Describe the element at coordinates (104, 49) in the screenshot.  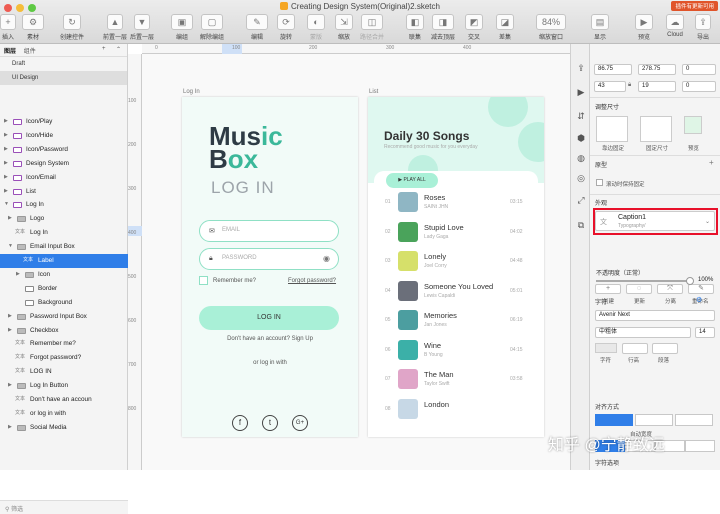
I see `add-page-icon: +` at that location.